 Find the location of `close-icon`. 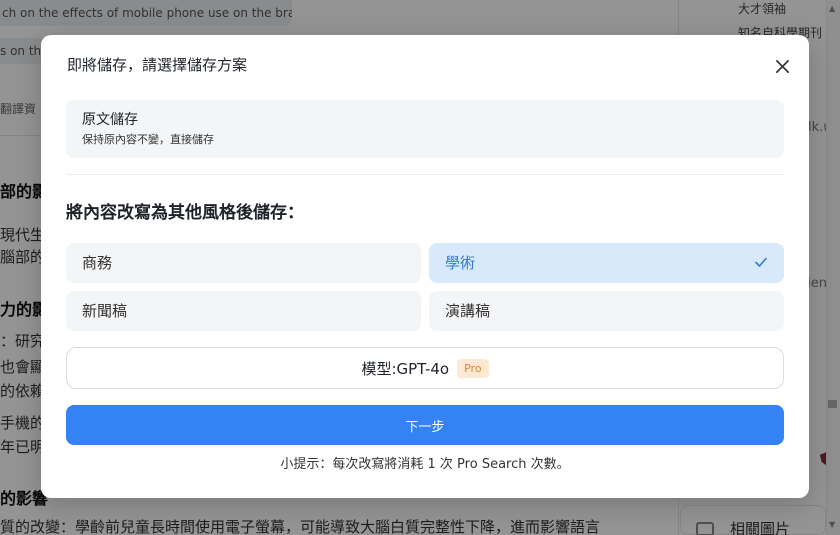

close-icon is located at coordinates (782, 66).